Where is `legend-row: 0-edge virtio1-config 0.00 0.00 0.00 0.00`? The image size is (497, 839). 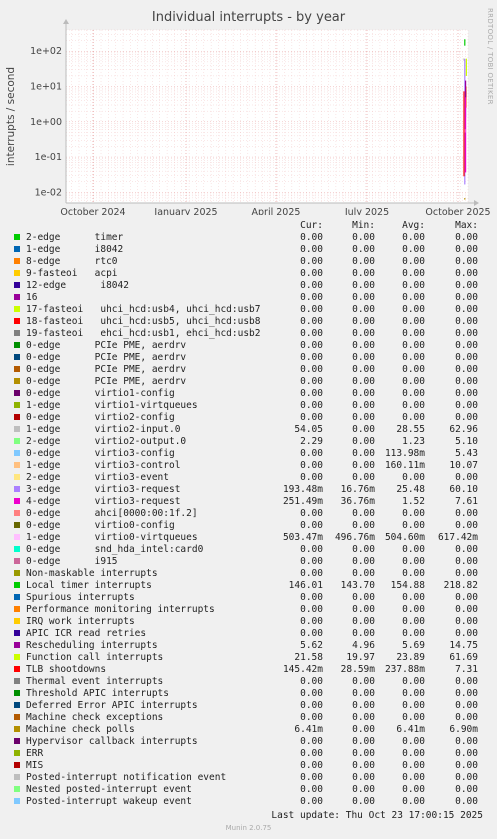 legend-row: 0-edge virtio1-config 0.00 0.00 0.00 0.00 is located at coordinates (248, 394).